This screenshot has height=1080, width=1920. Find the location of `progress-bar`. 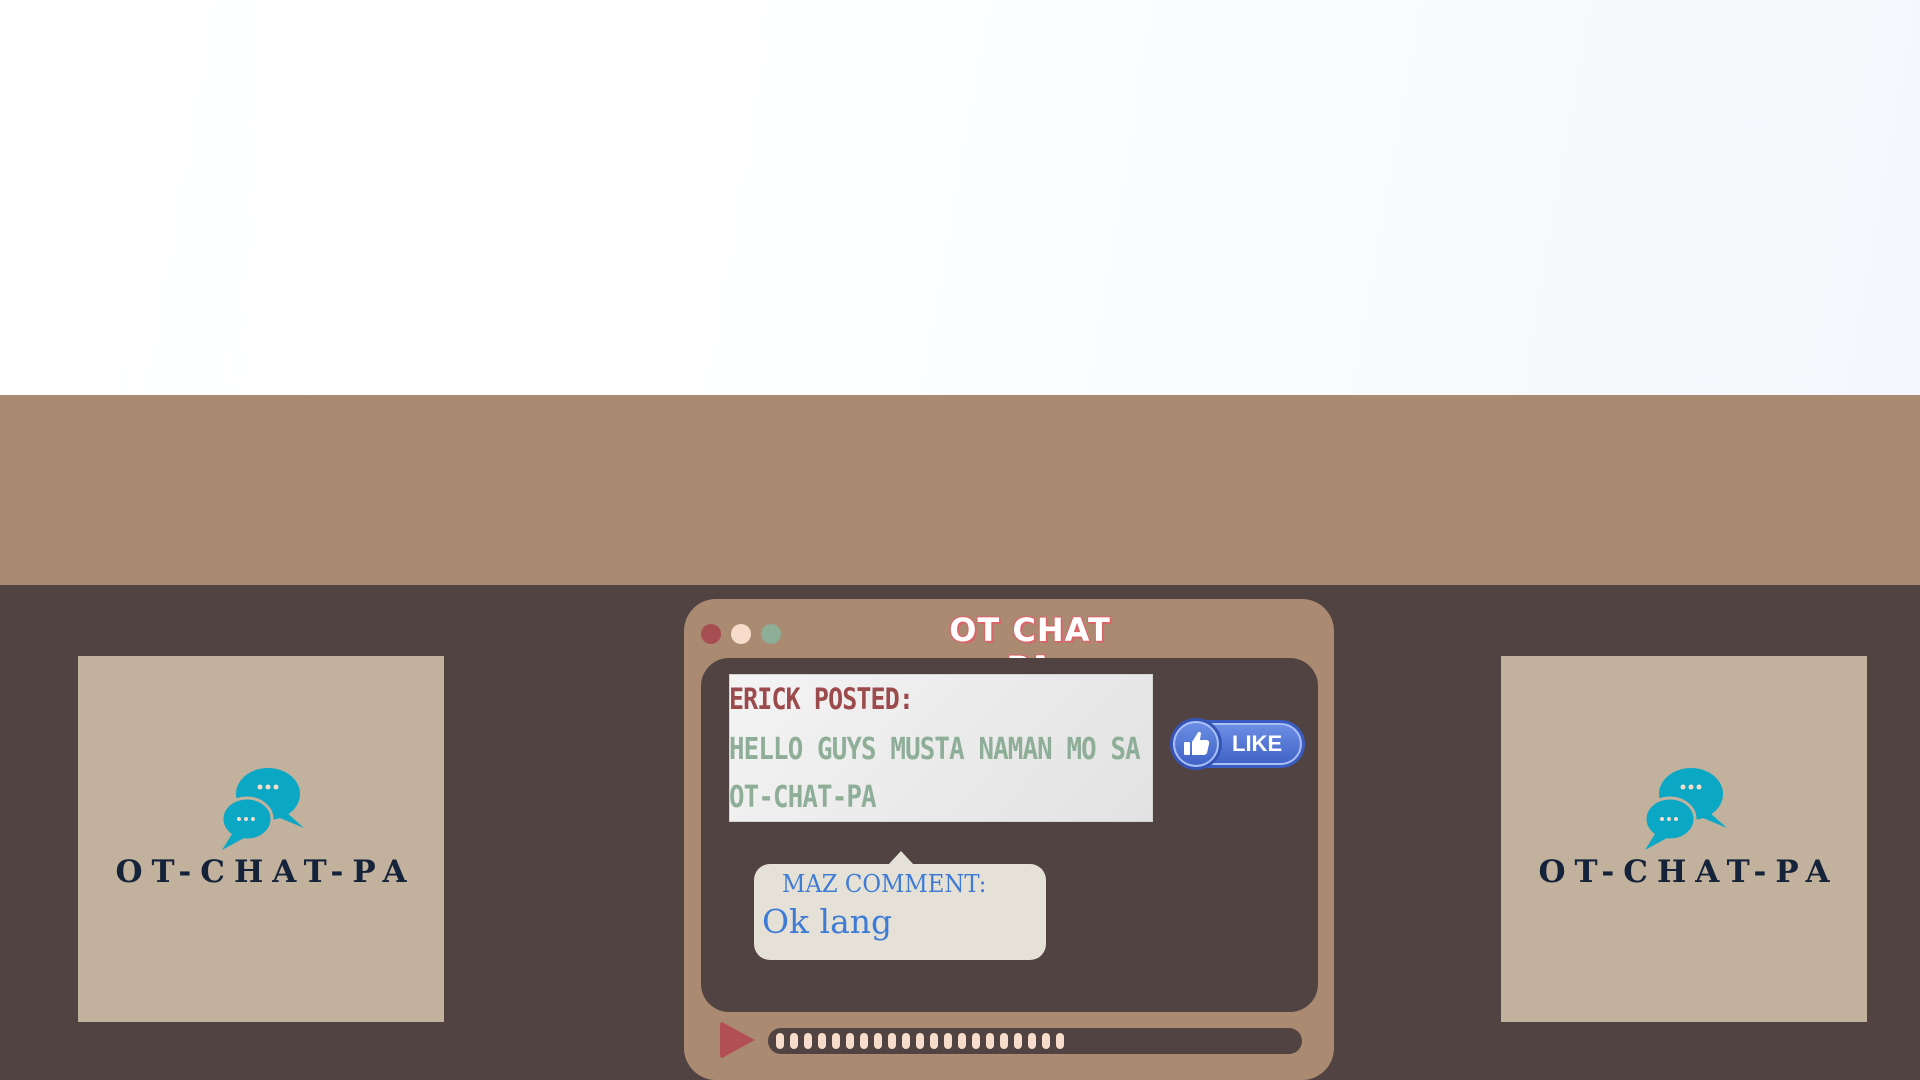

progress-bar is located at coordinates (1035, 1041).